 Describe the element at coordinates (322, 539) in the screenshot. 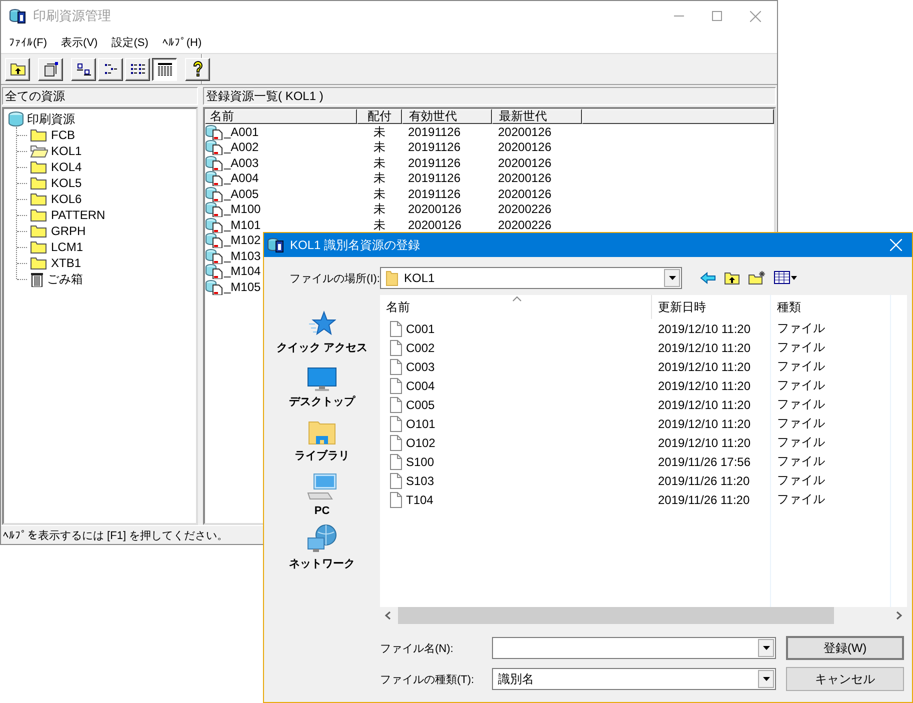

I see `network-icon` at that location.